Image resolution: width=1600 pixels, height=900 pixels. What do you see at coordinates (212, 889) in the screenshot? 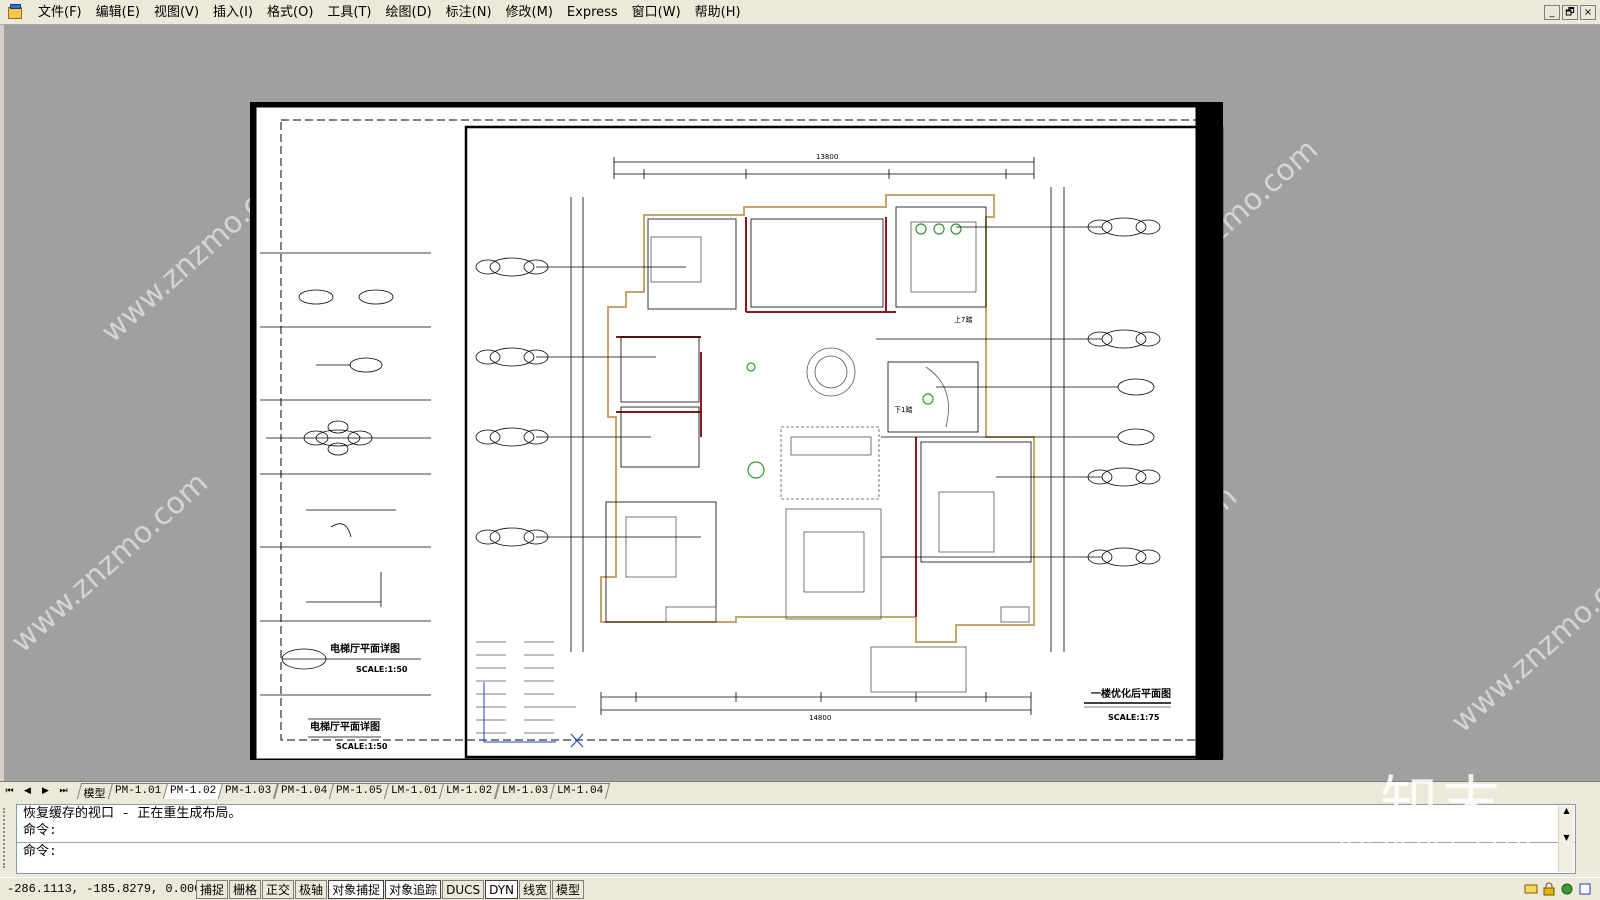
I see `snap-toggle: 捕捉` at bounding box center [212, 889].